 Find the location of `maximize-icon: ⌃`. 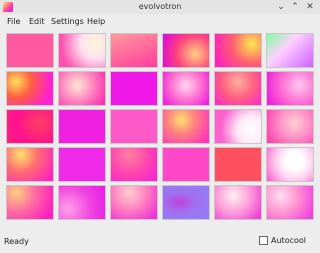

maximize-icon: ⌃ is located at coordinates (295, 7).